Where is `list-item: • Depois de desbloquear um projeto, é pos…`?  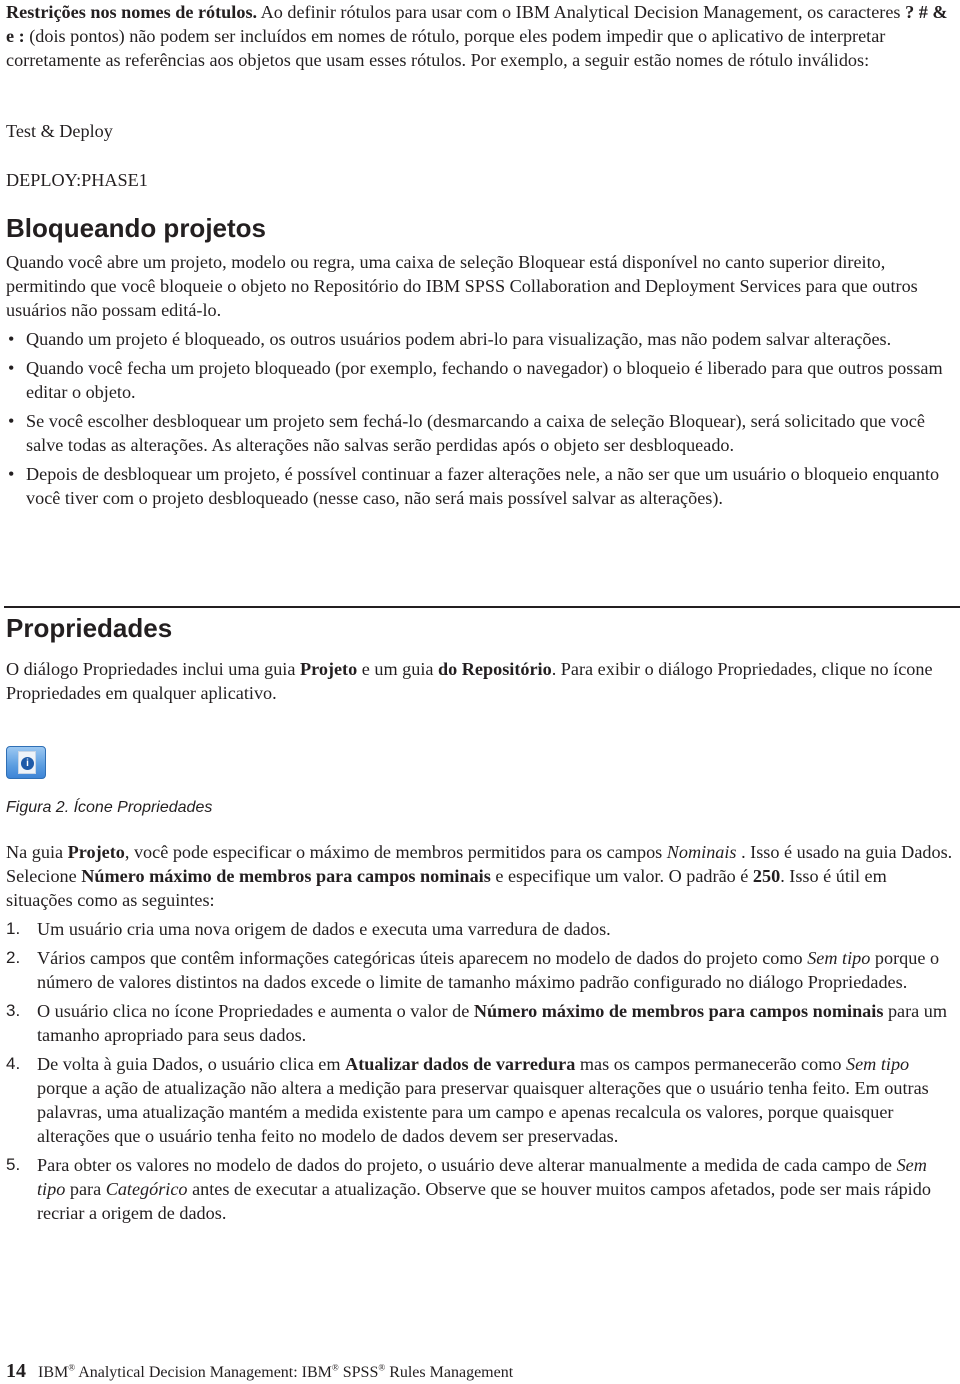 list-item: • Depois de desbloquear um projeto, é pos… is located at coordinates (474, 486).